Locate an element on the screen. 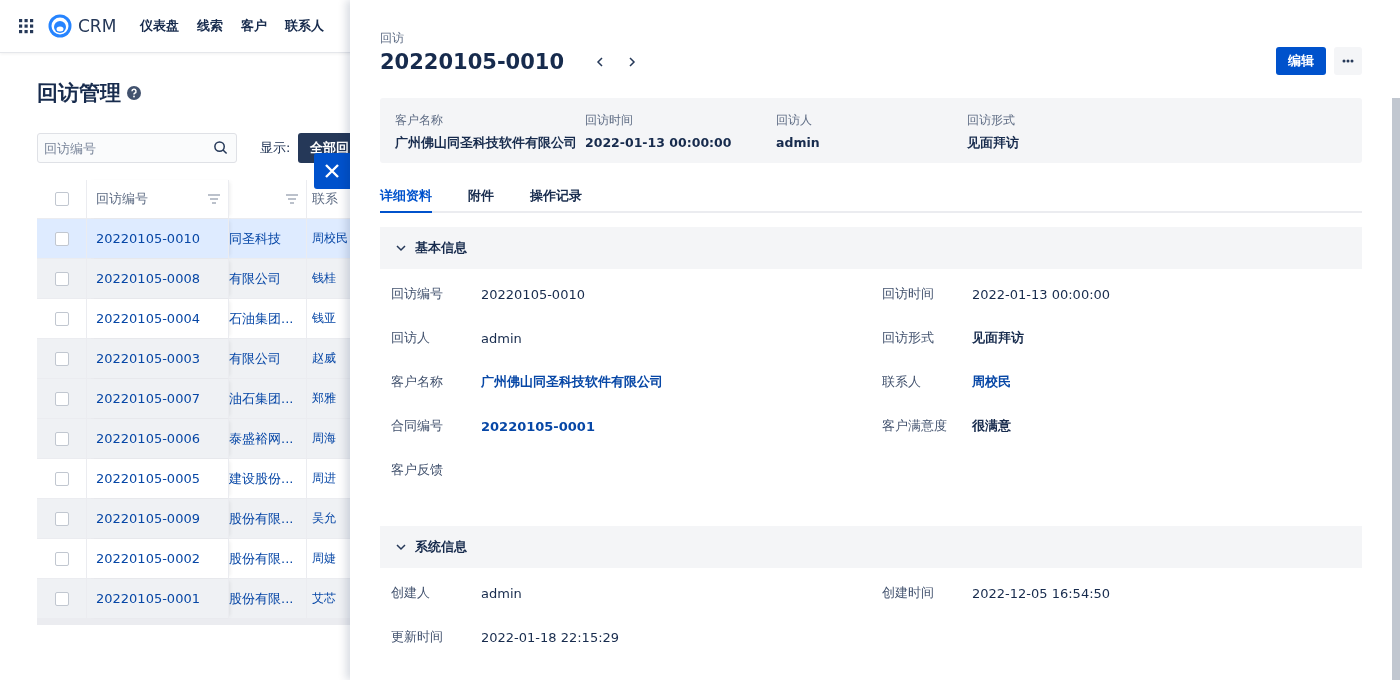  scrollbar is located at coordinates (1396, 389).